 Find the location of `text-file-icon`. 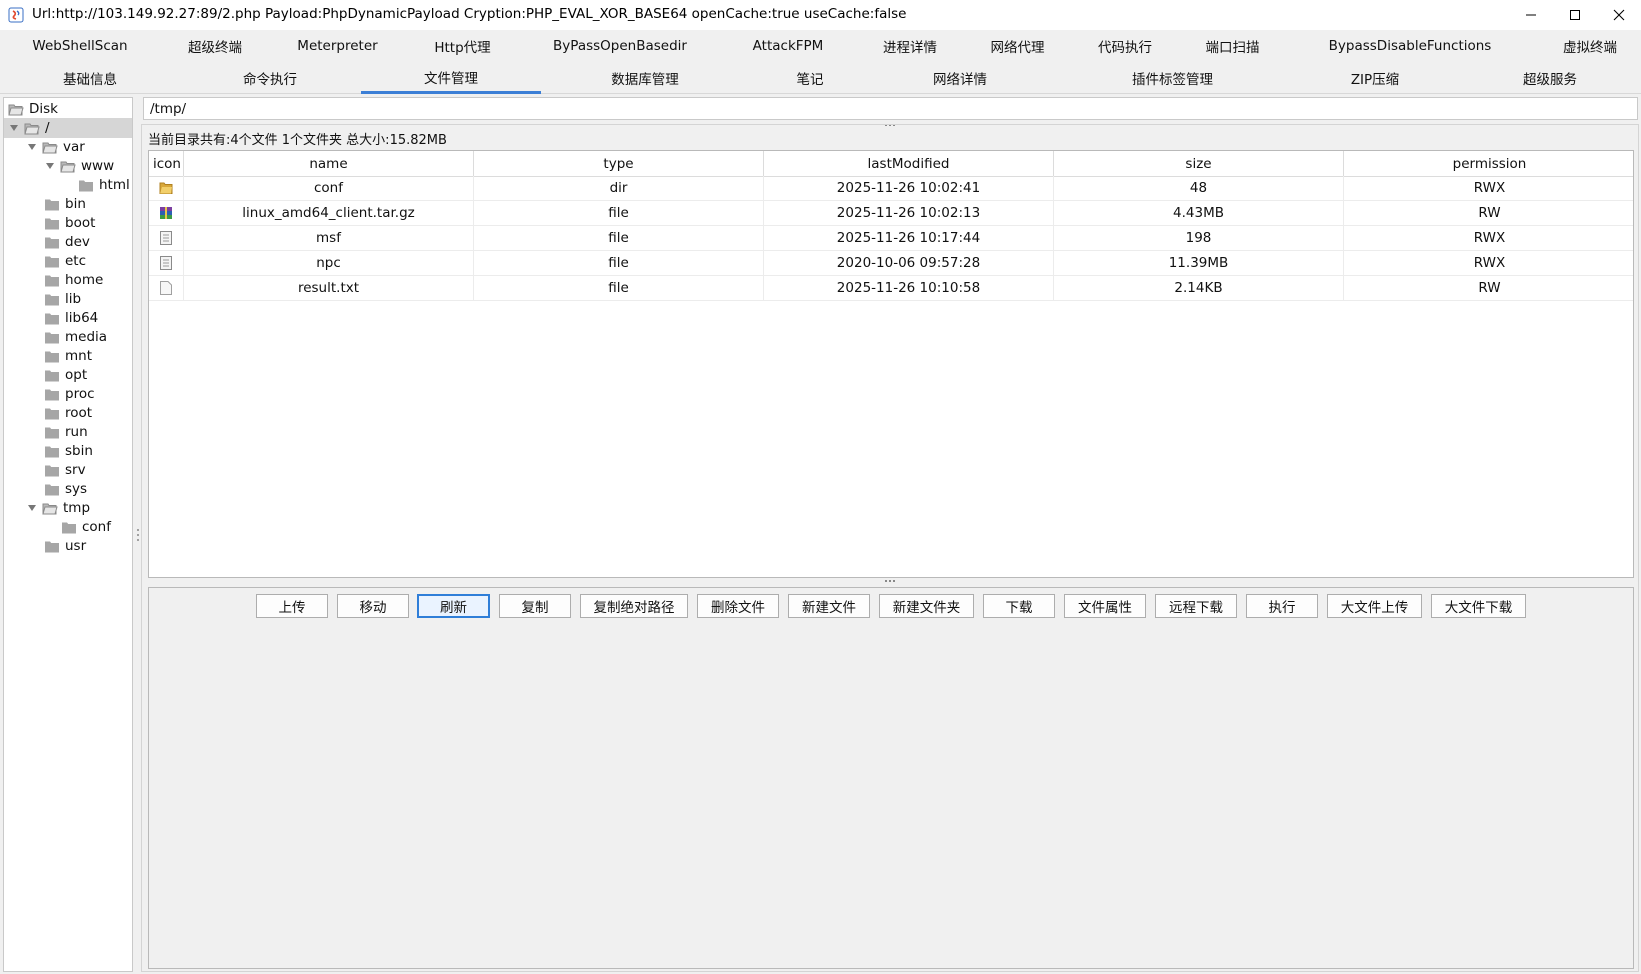

text-file-icon is located at coordinates (166, 288).